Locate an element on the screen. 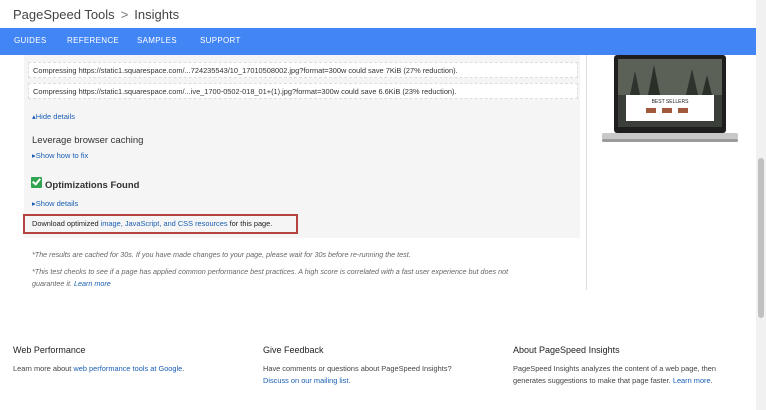  caching-heading: Leverage browser caching is located at coordinates (88, 140).